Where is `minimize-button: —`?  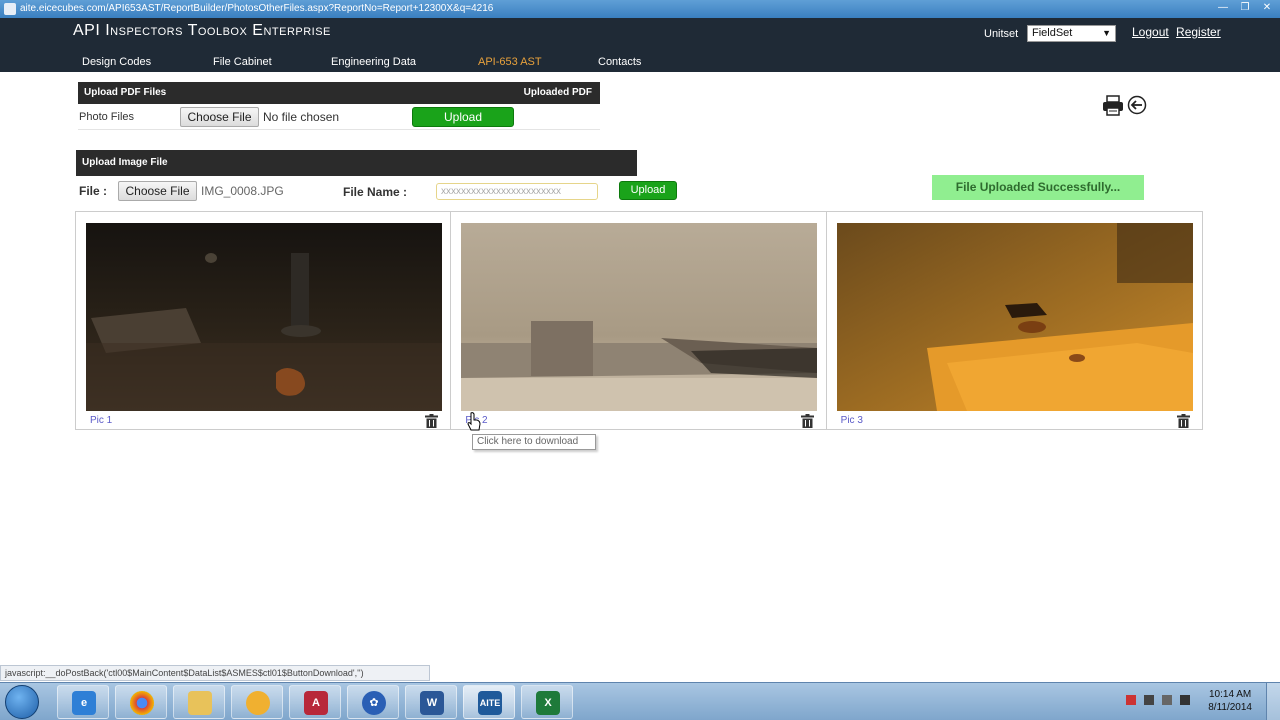
minimize-button: — is located at coordinates (1223, 8).